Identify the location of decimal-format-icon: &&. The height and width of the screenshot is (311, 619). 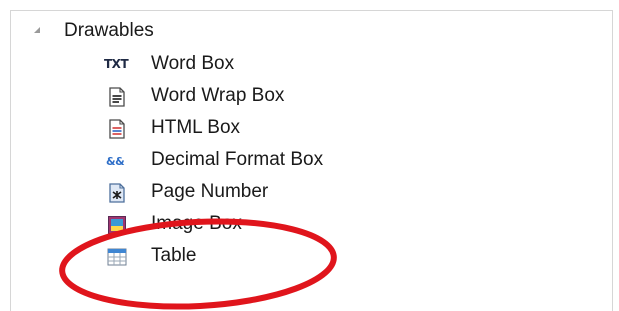
(117, 161).